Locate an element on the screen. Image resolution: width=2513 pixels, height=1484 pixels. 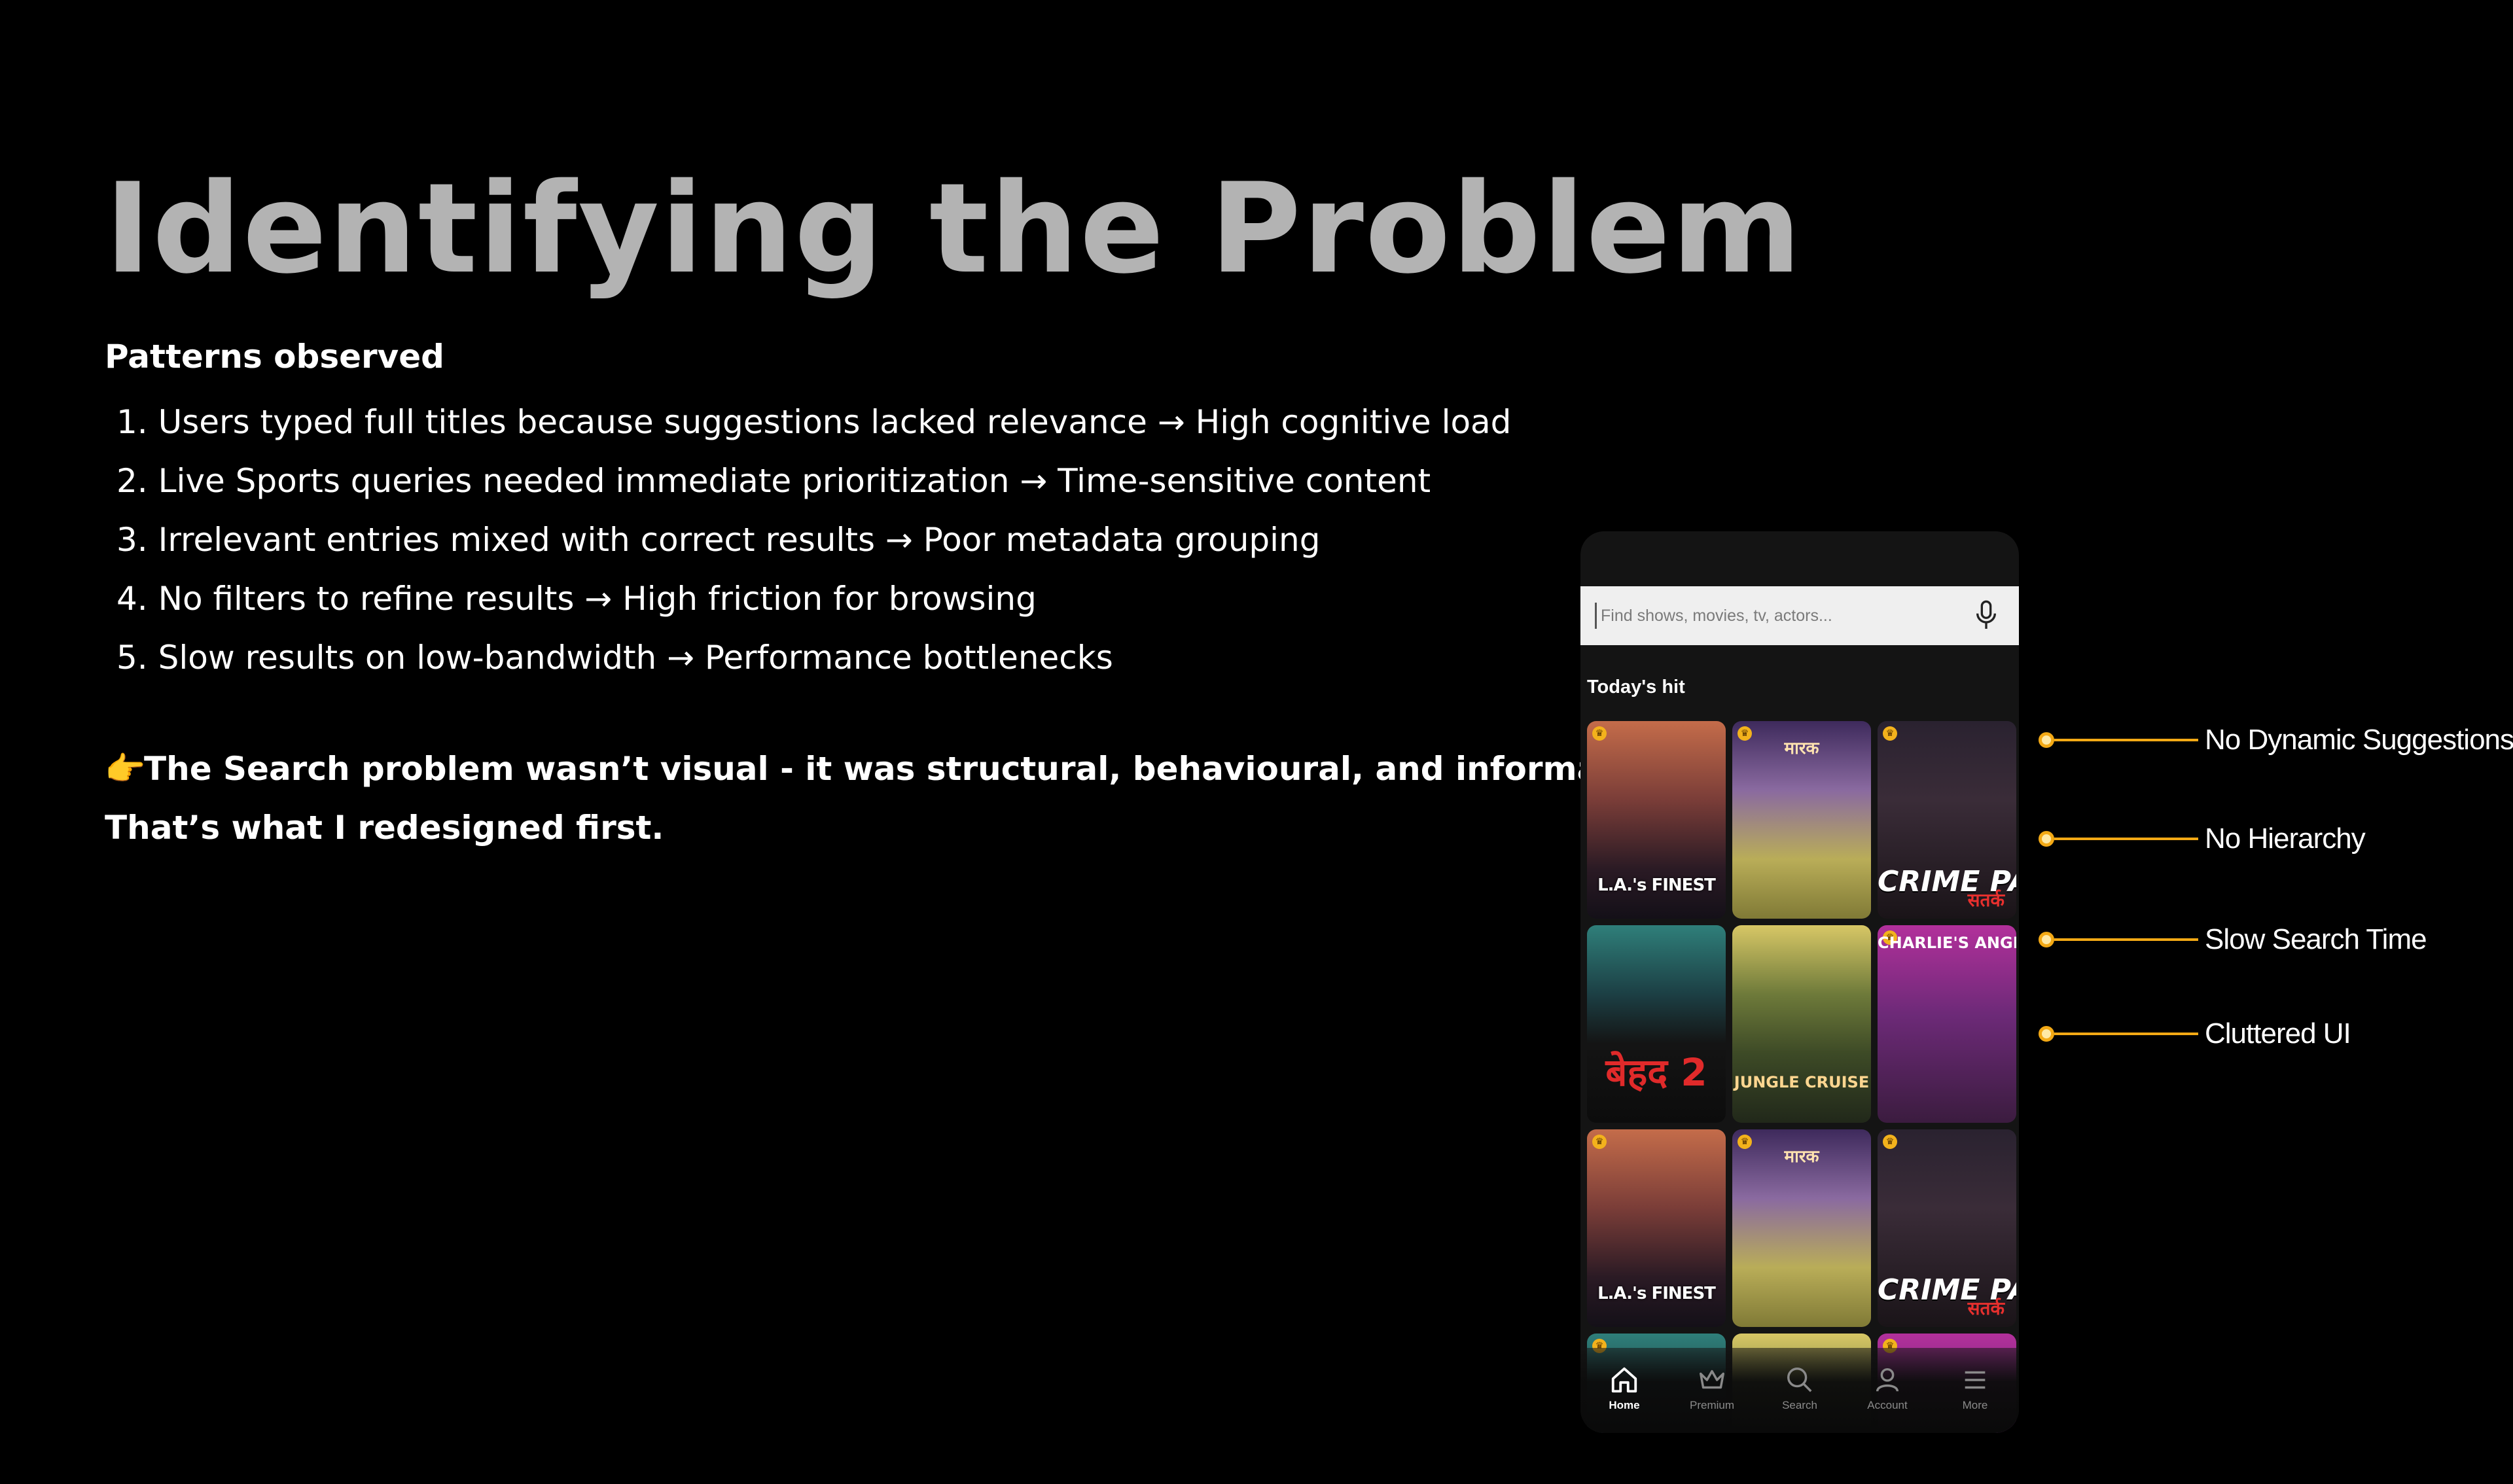
page-title: Identifying the Problem is located at coordinates (954, 229).